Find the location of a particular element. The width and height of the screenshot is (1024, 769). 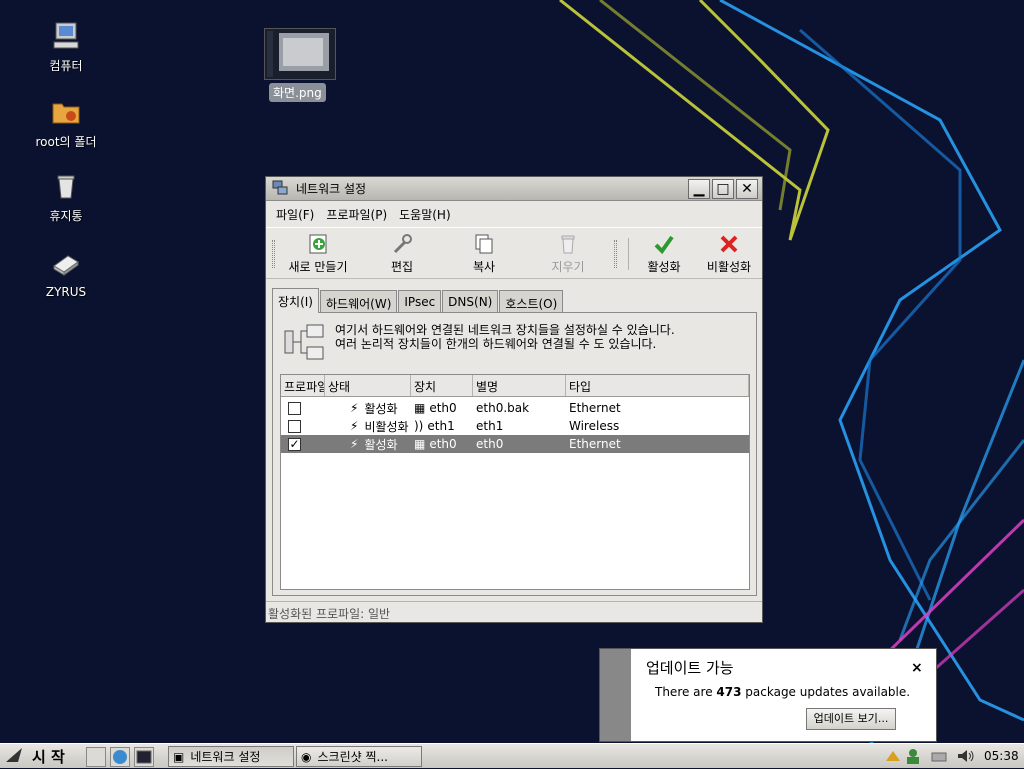

add-icon is located at coordinates (318, 244).